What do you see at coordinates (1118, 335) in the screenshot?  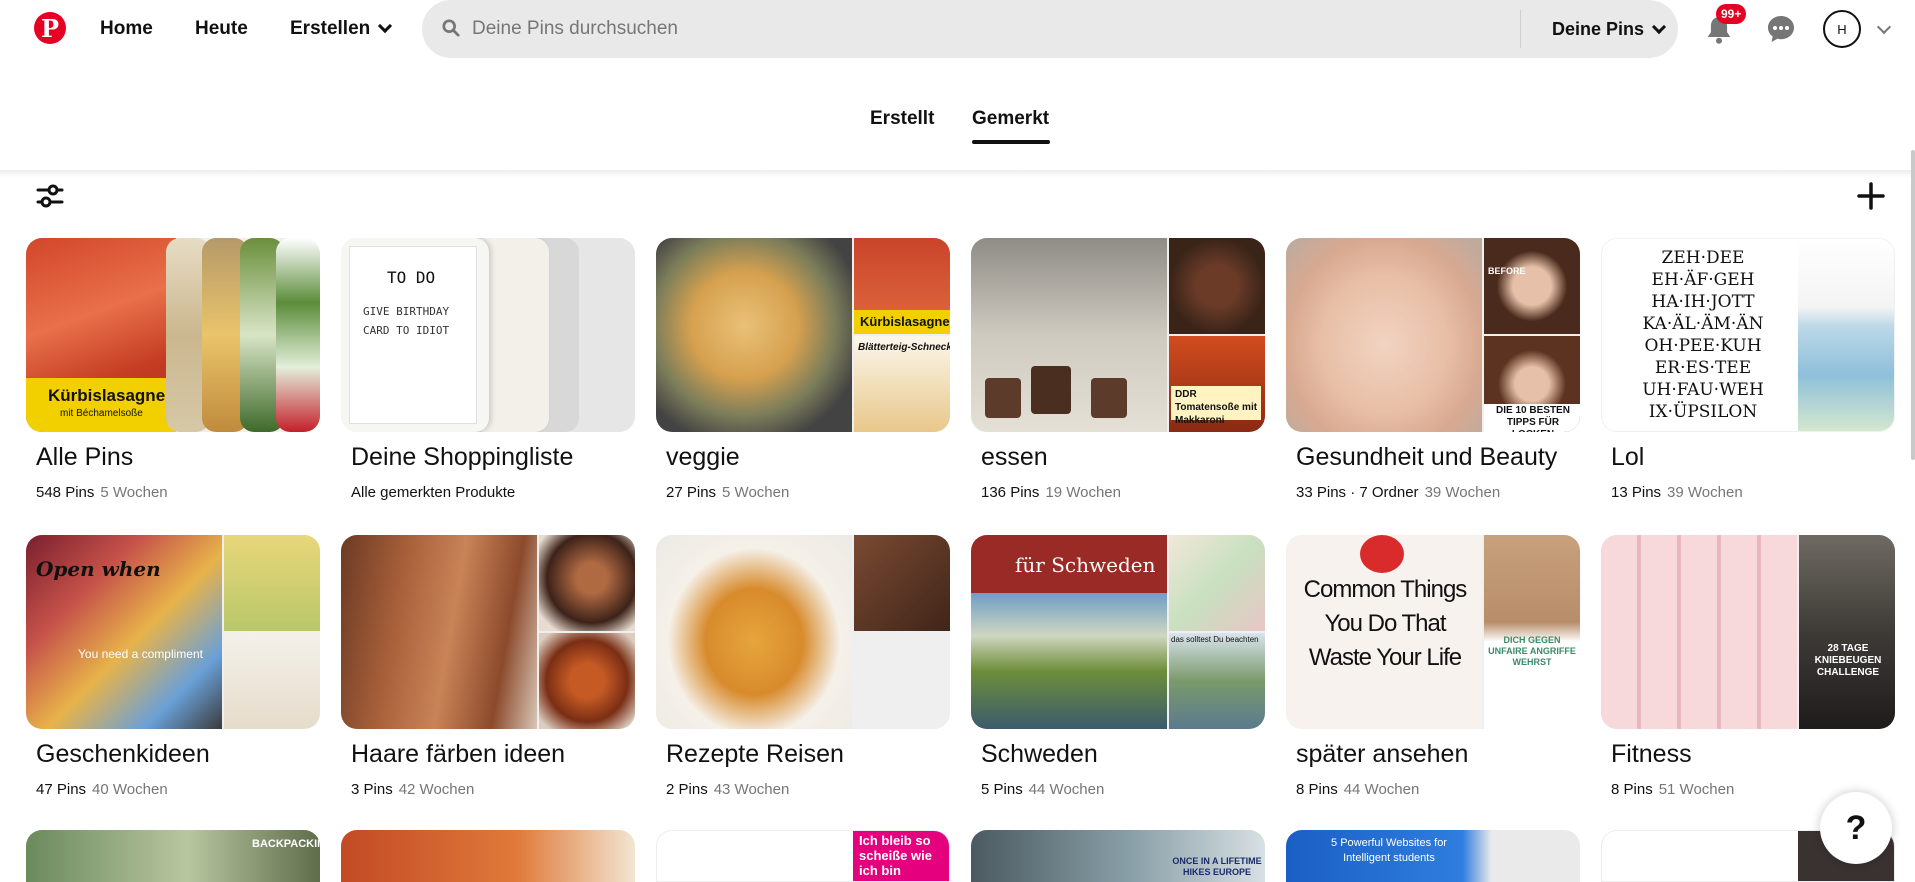 I see `board-cover: DDR Tomatensoße mit Makkaroni` at bounding box center [1118, 335].